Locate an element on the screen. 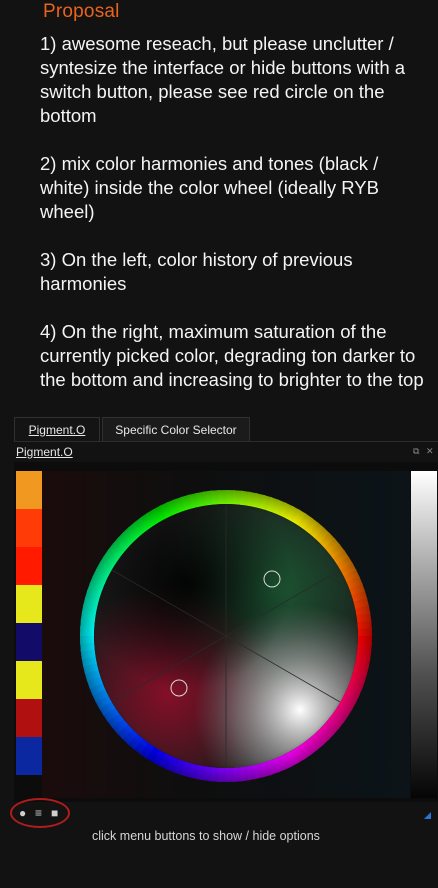 This screenshot has height=888, width=438. menu-toggle-group: ● ≡ ■ is located at coordinates (42, 815).